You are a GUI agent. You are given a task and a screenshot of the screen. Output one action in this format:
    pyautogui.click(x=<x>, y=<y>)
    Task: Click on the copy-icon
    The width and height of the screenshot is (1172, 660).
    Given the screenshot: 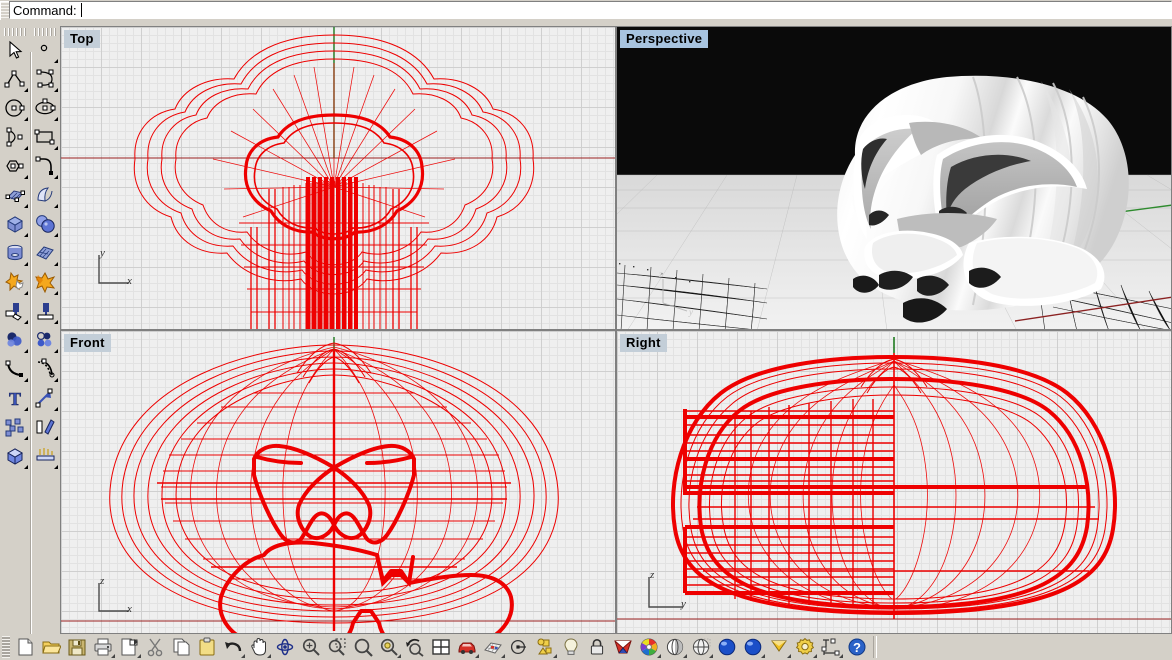 What is the action you would take?
    pyautogui.click(x=181, y=647)
    